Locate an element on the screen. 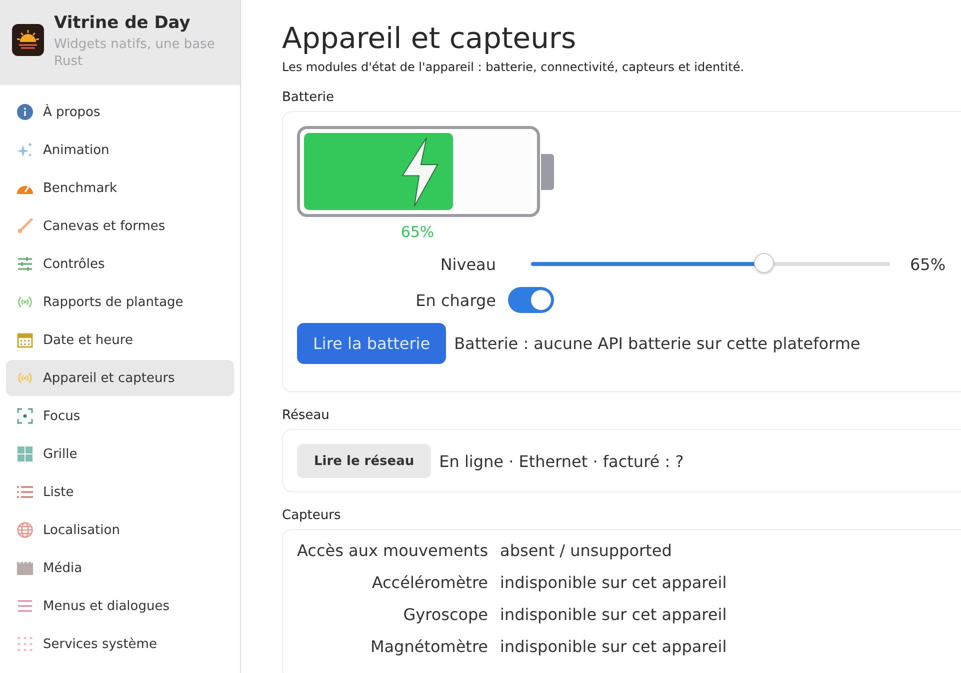 This screenshot has height=673, width=961. network-status: En ligne · Ethernet · facturé : ? is located at coordinates (561, 461).